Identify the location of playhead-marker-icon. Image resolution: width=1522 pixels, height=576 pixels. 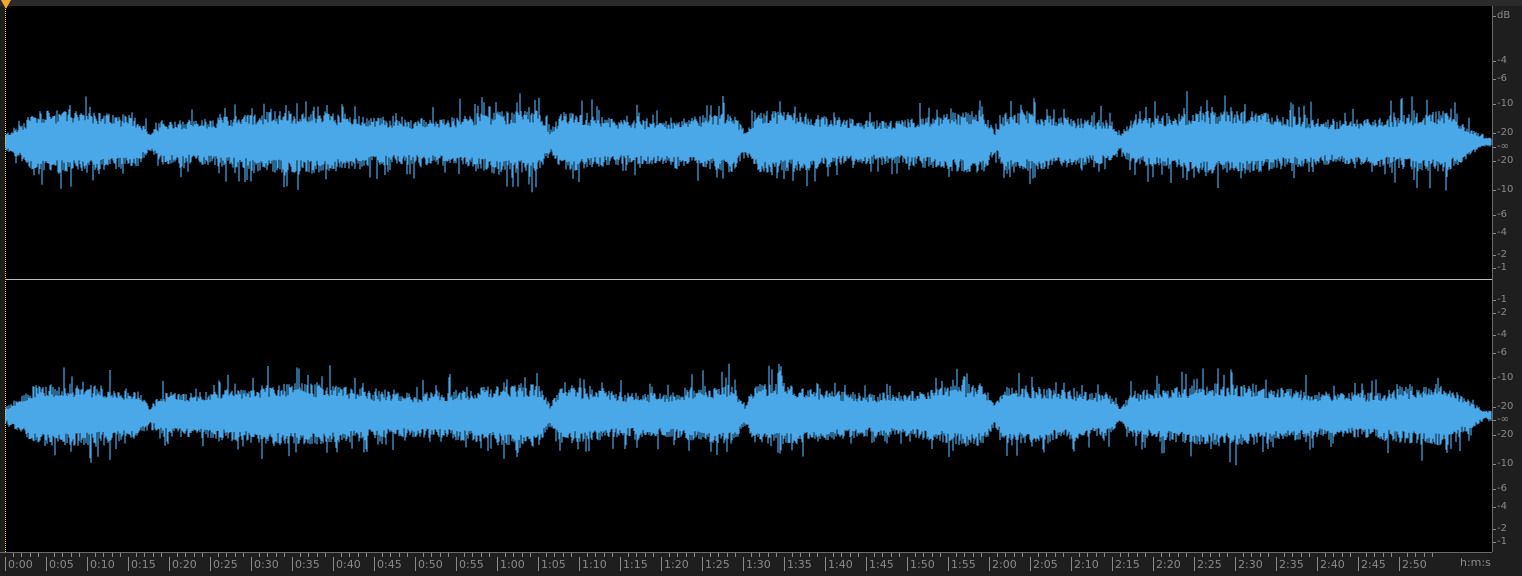
(6, 4).